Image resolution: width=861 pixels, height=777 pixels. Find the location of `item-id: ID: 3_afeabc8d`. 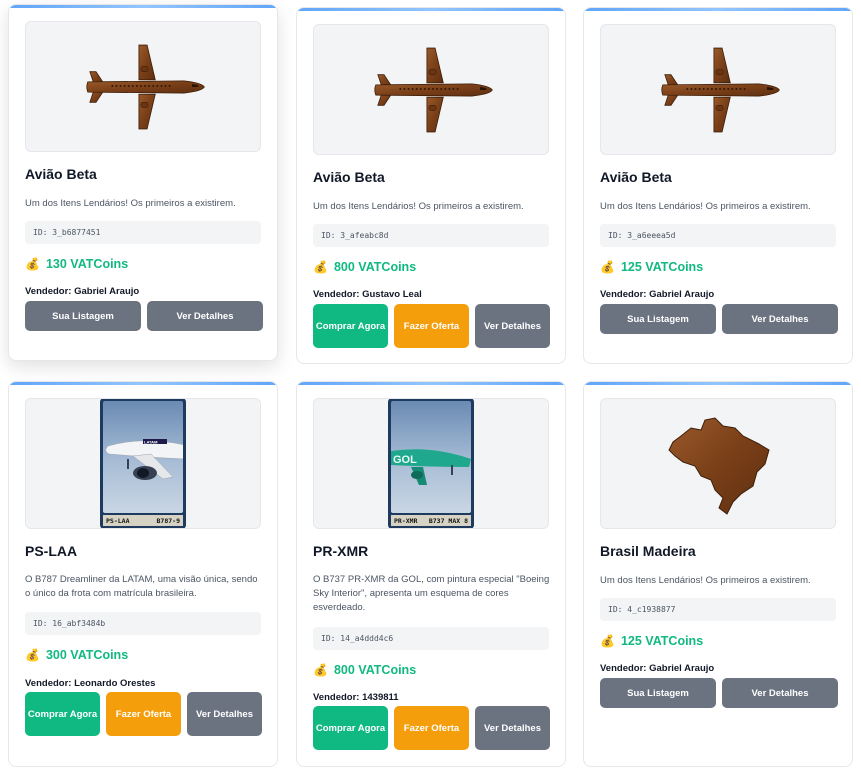

item-id: ID: 3_afeabc8d is located at coordinates (431, 235).